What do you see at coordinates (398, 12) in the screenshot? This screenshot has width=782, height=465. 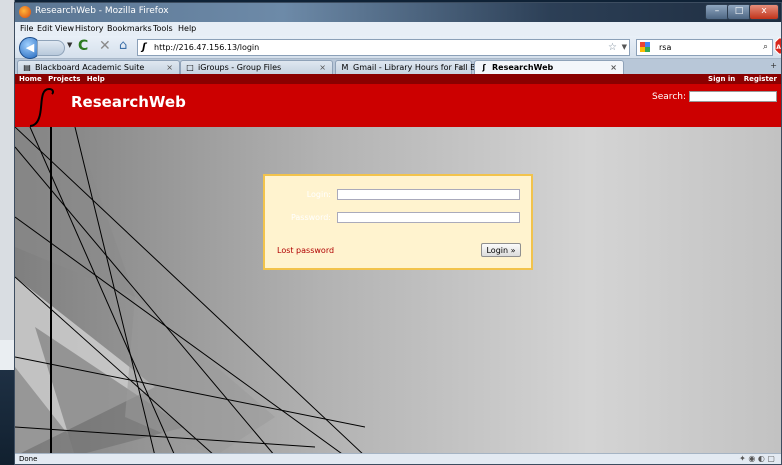 I see `title-bar: ResearchWeb - Mozilla Firefox – □ x` at bounding box center [398, 12].